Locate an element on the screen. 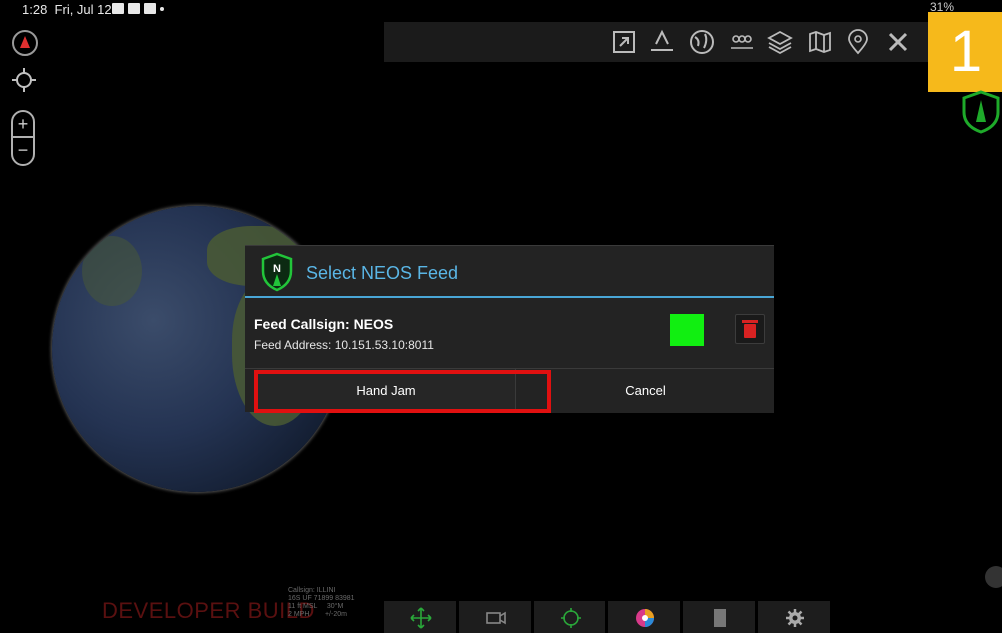 This screenshot has height=633, width=1002. compass-button is located at coordinates (25, 43).